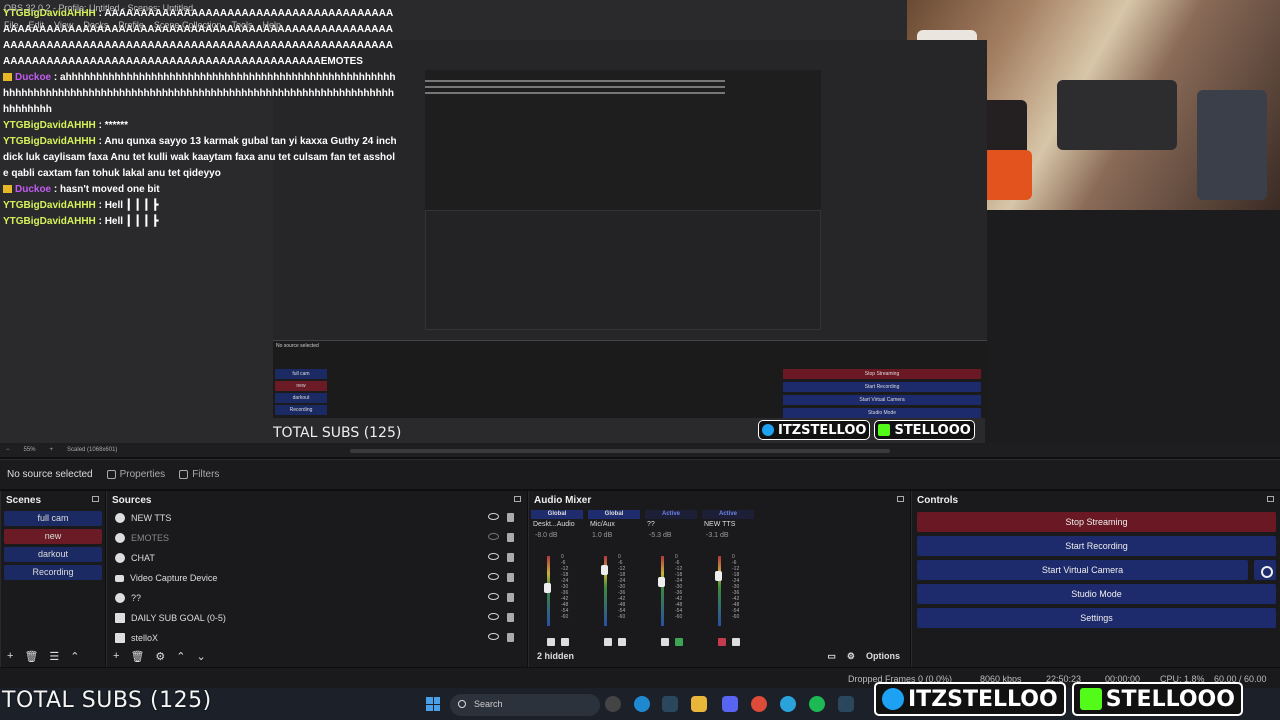  I want to click on edge-icon, so click(642, 704).